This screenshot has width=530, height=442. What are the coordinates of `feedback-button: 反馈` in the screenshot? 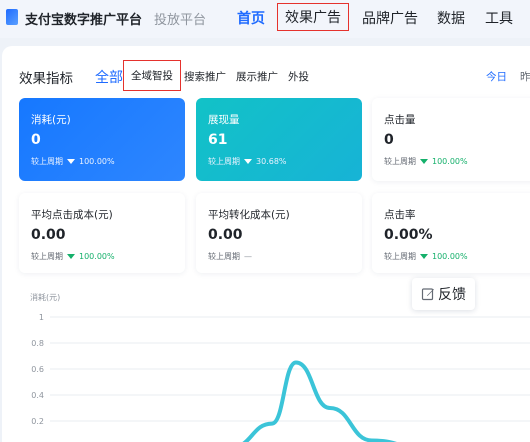 It's located at (443, 294).